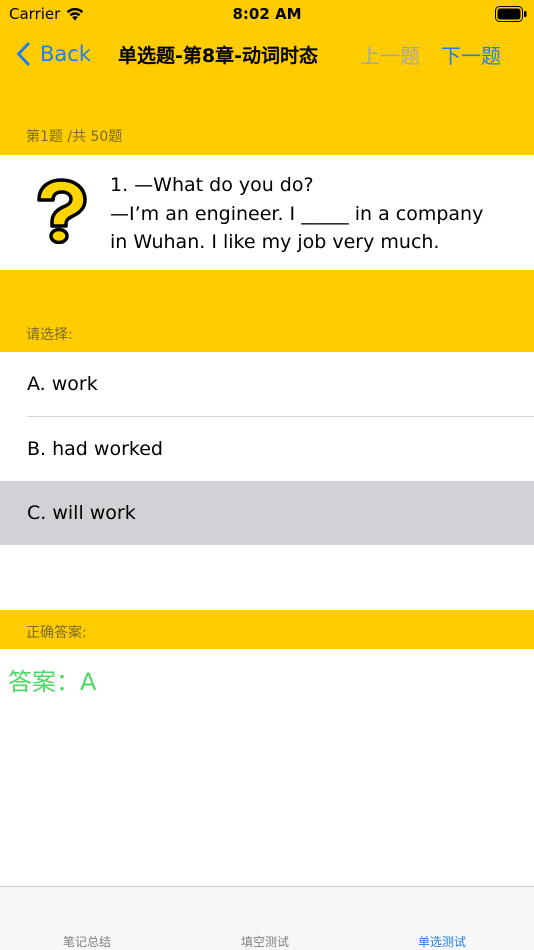 The height and width of the screenshot is (950, 534). Describe the element at coordinates (81, 513) in the screenshot. I see `option-label: C. will work` at that location.